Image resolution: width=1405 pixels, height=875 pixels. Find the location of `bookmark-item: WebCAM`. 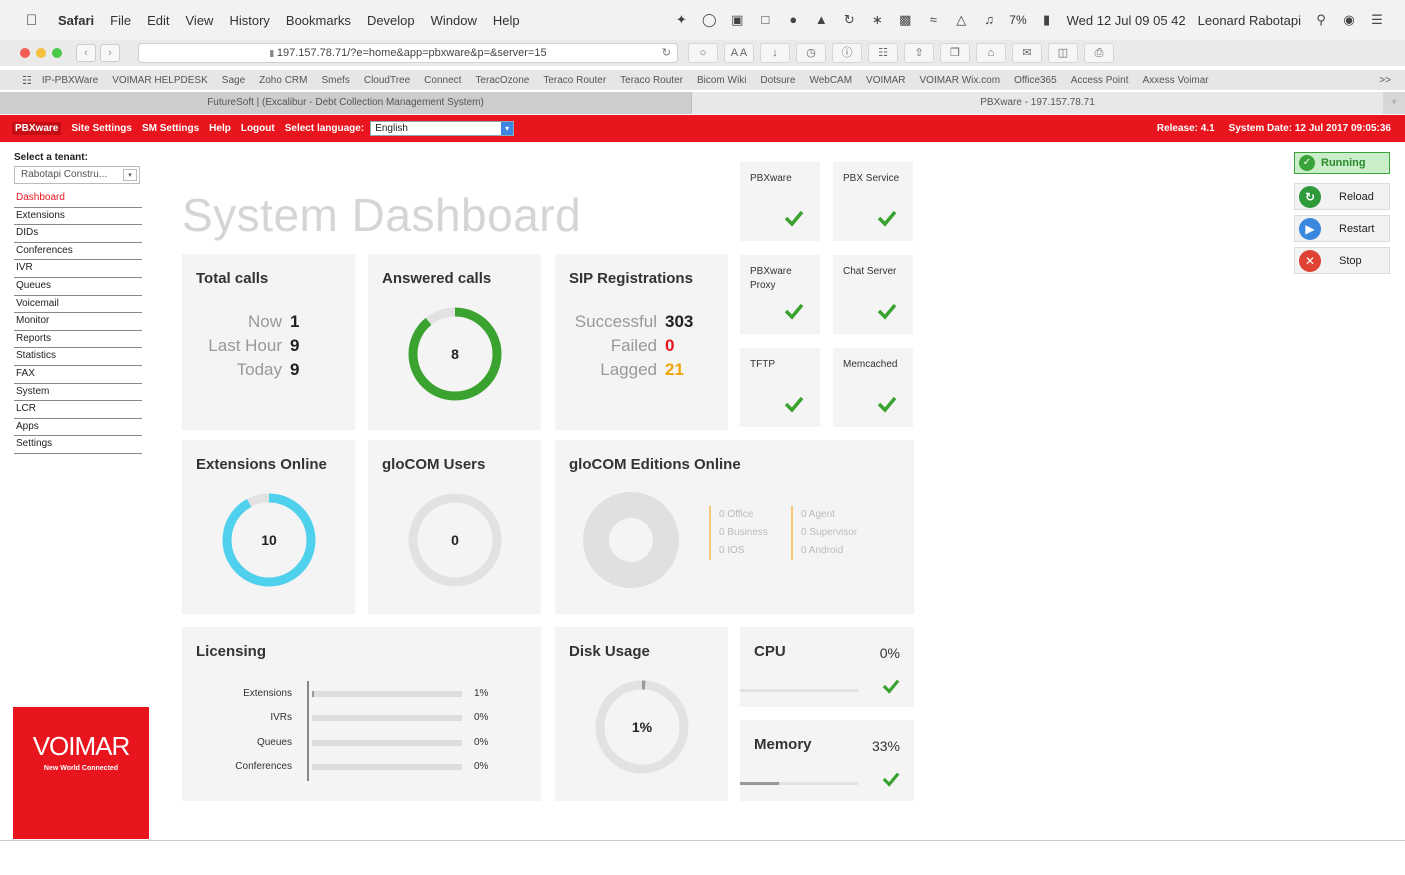

bookmark-item: WebCAM is located at coordinates (830, 80).